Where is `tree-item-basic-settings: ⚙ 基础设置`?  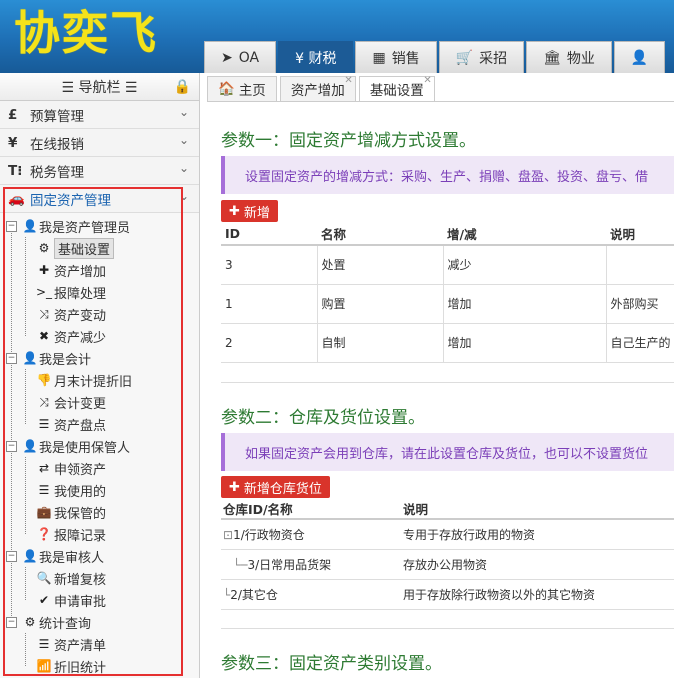
tree-item-basic-settings: ⚙ 基础设置 is located at coordinates (93, 248).